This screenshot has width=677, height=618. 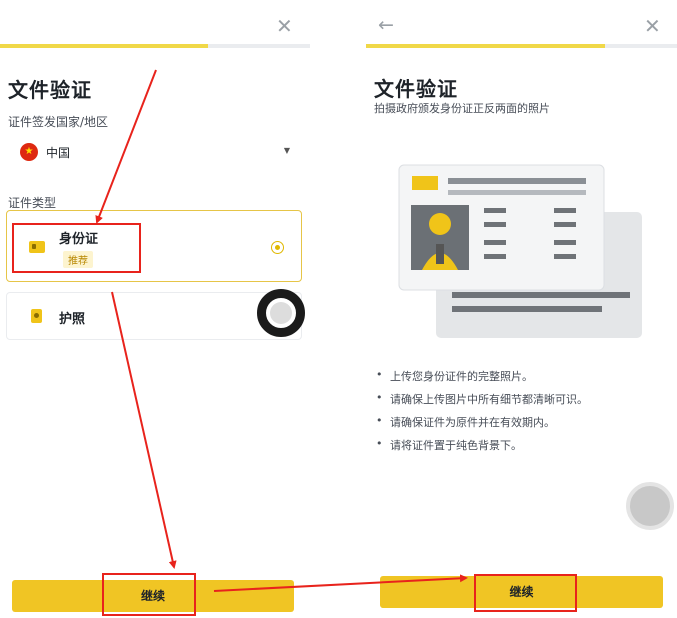 I want to click on chevron-down-icon: ▼, so click(x=286, y=150).